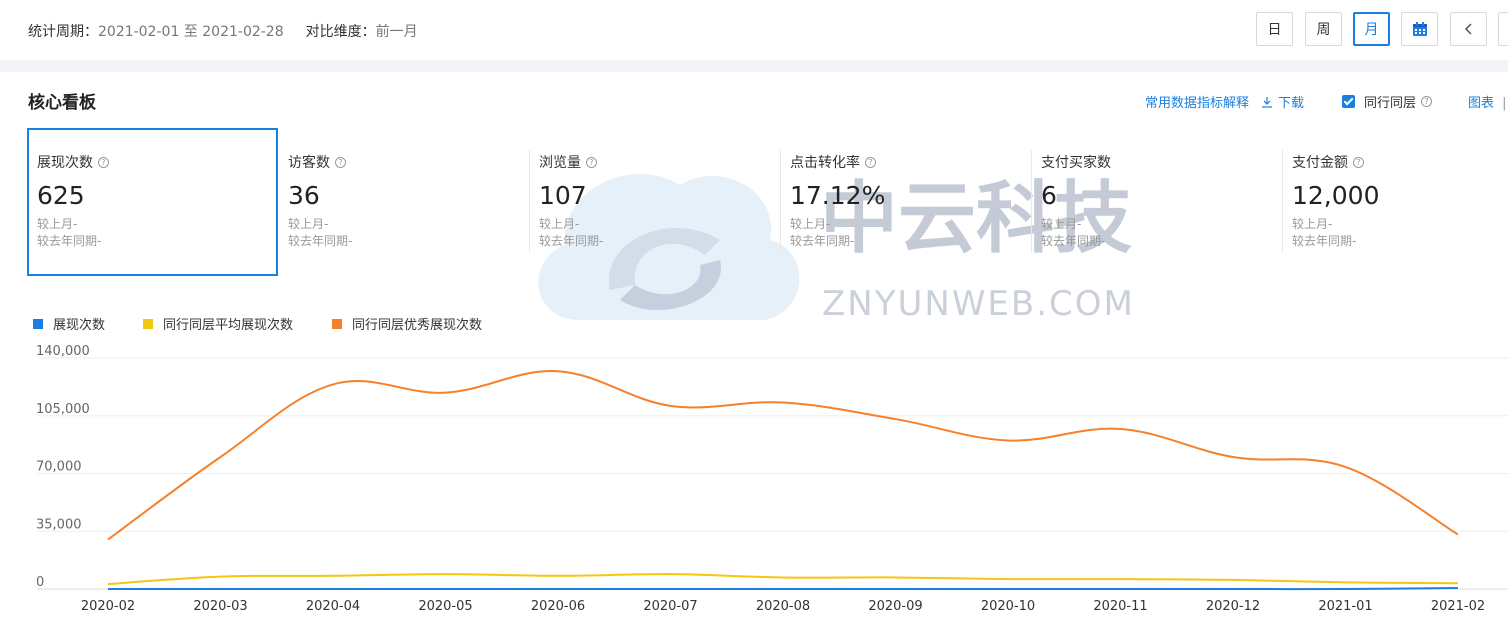  I want to click on peer-checkbox, so click(1348, 101).